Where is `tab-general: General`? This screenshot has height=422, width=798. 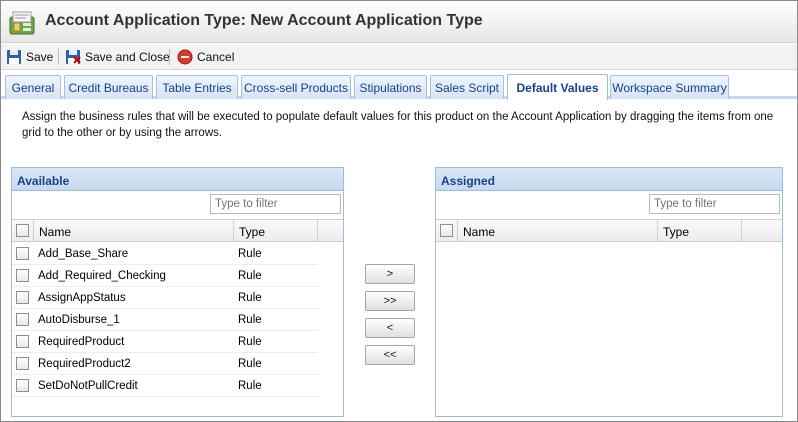 tab-general: General is located at coordinates (33, 87).